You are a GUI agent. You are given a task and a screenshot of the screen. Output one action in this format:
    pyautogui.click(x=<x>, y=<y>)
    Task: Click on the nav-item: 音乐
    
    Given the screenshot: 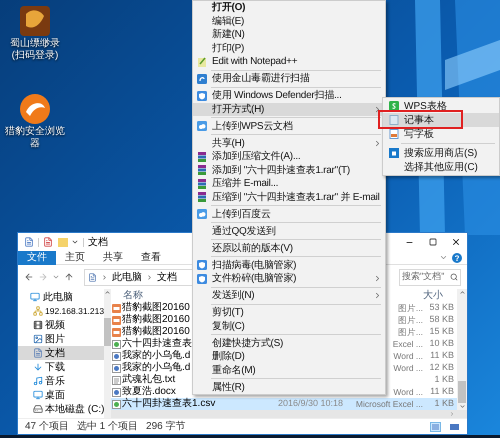 What is the action you would take?
    pyautogui.click(x=61, y=381)
    